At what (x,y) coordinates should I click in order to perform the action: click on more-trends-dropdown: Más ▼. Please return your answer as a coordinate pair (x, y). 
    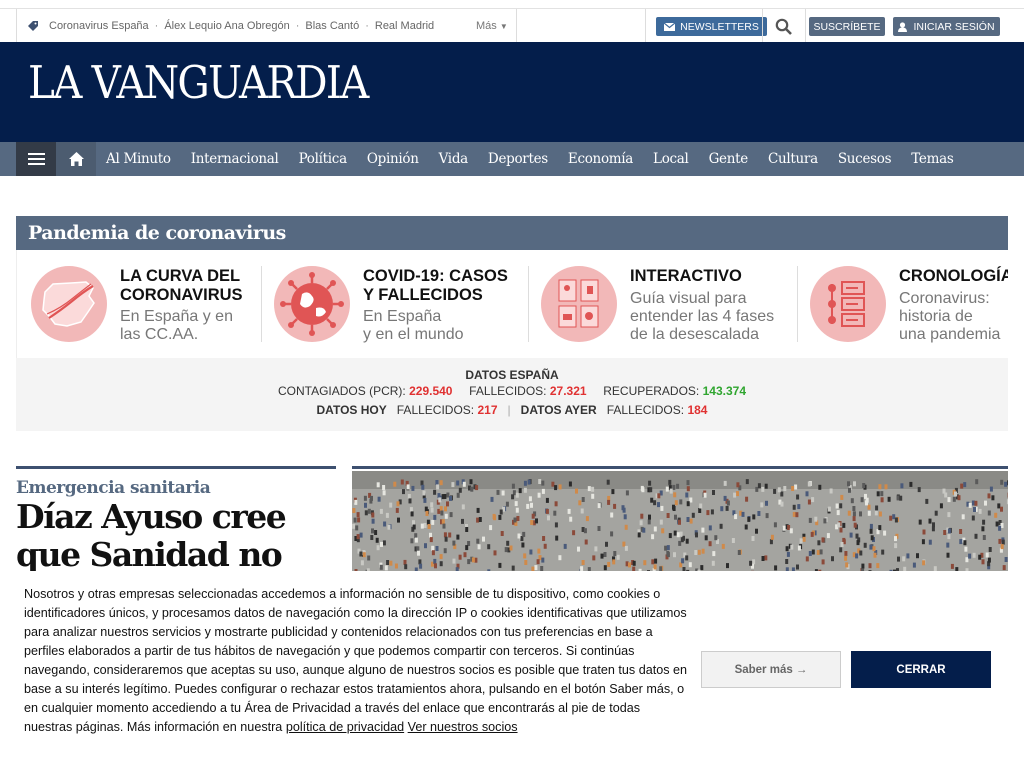
    Looking at the image, I should click on (492, 26).